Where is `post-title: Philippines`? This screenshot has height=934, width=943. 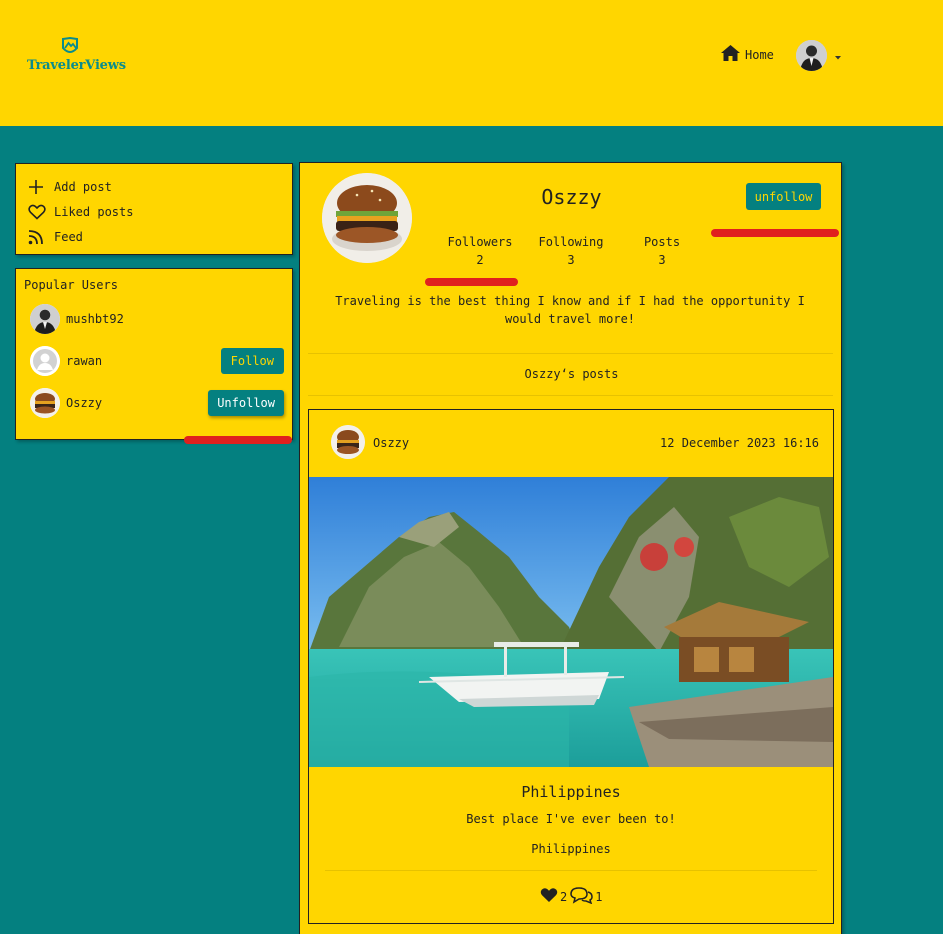 post-title: Philippines is located at coordinates (571, 792).